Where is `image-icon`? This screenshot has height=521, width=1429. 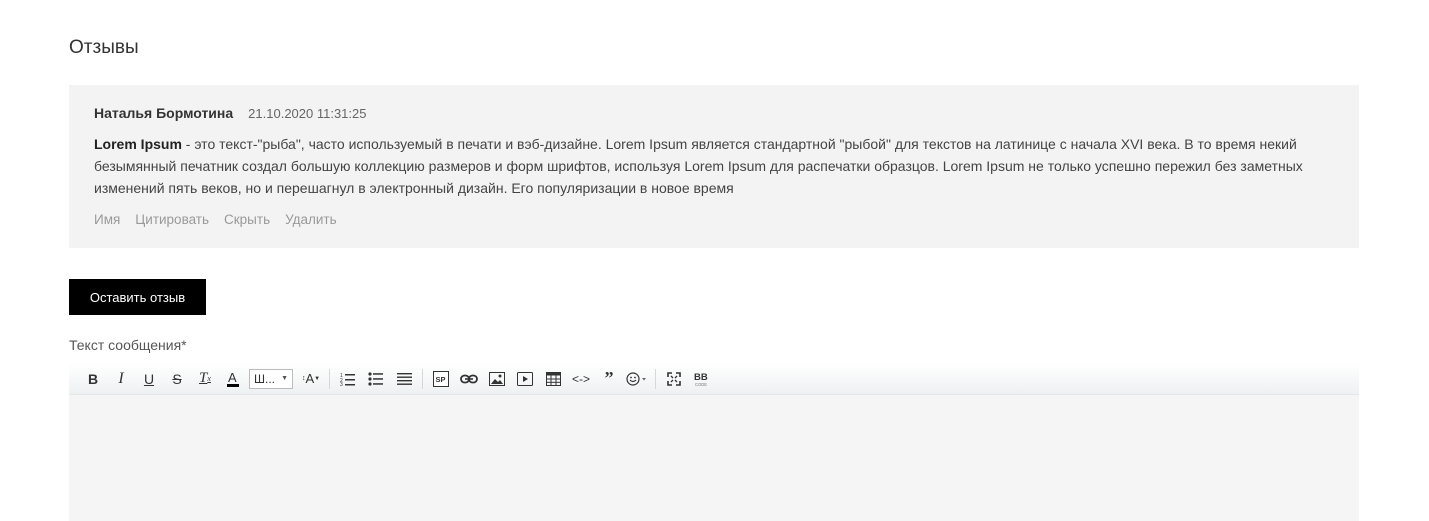
image-icon is located at coordinates (497, 379).